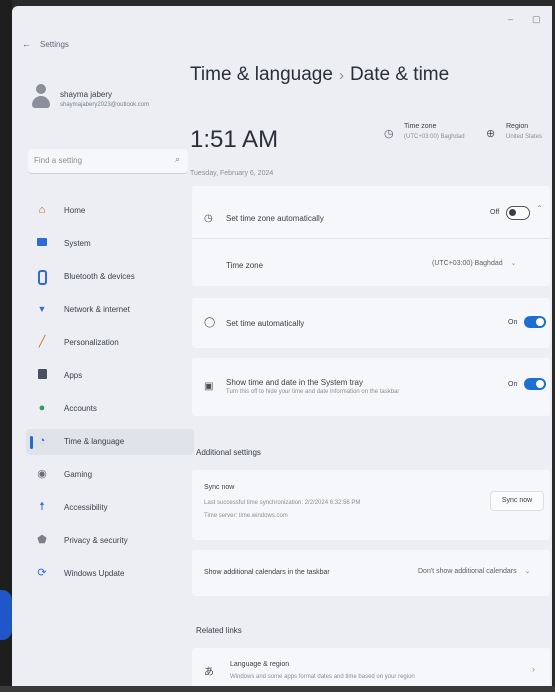  I want to click on backdrop-bottom, so click(277, 689).